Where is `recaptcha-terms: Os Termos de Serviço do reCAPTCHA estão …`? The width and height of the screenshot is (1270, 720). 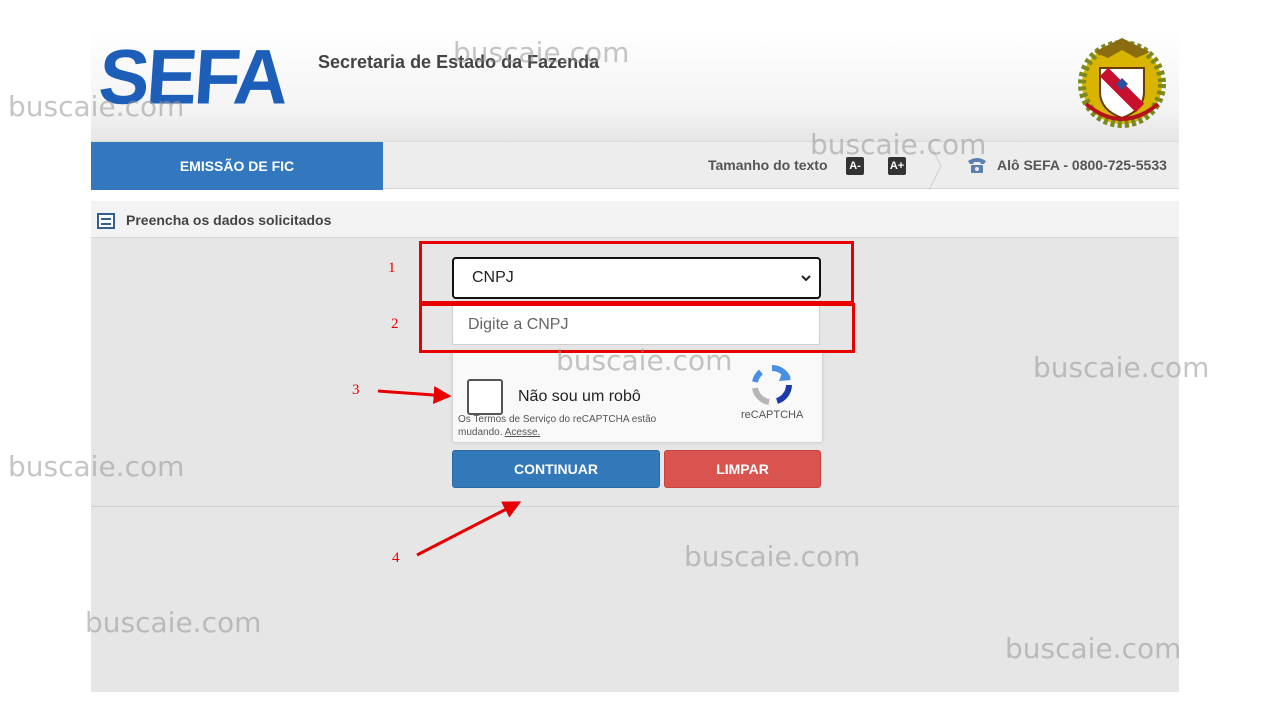 recaptcha-terms: Os Termos de Serviço do reCAPTCHA estão … is located at coordinates (578, 426).